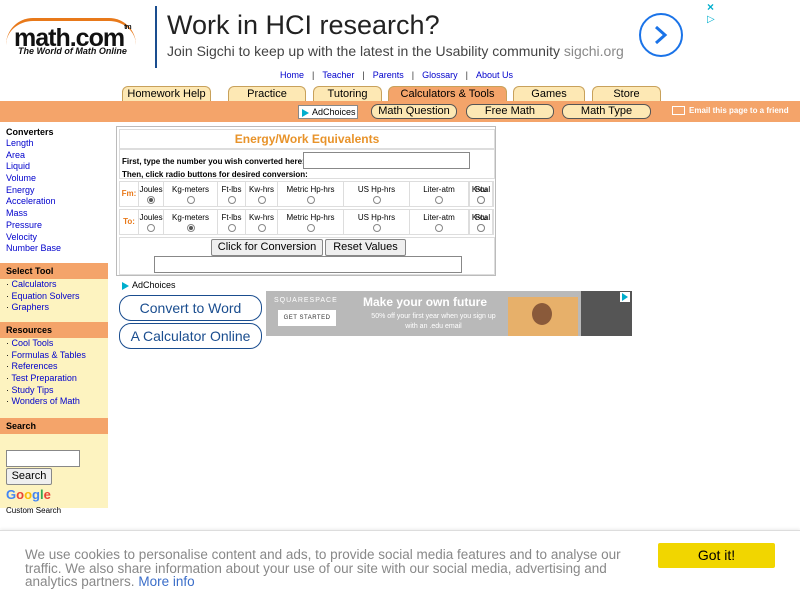  What do you see at coordinates (31, 201) in the screenshot?
I see `sidebar-link-acceleration: Acceleration` at bounding box center [31, 201].